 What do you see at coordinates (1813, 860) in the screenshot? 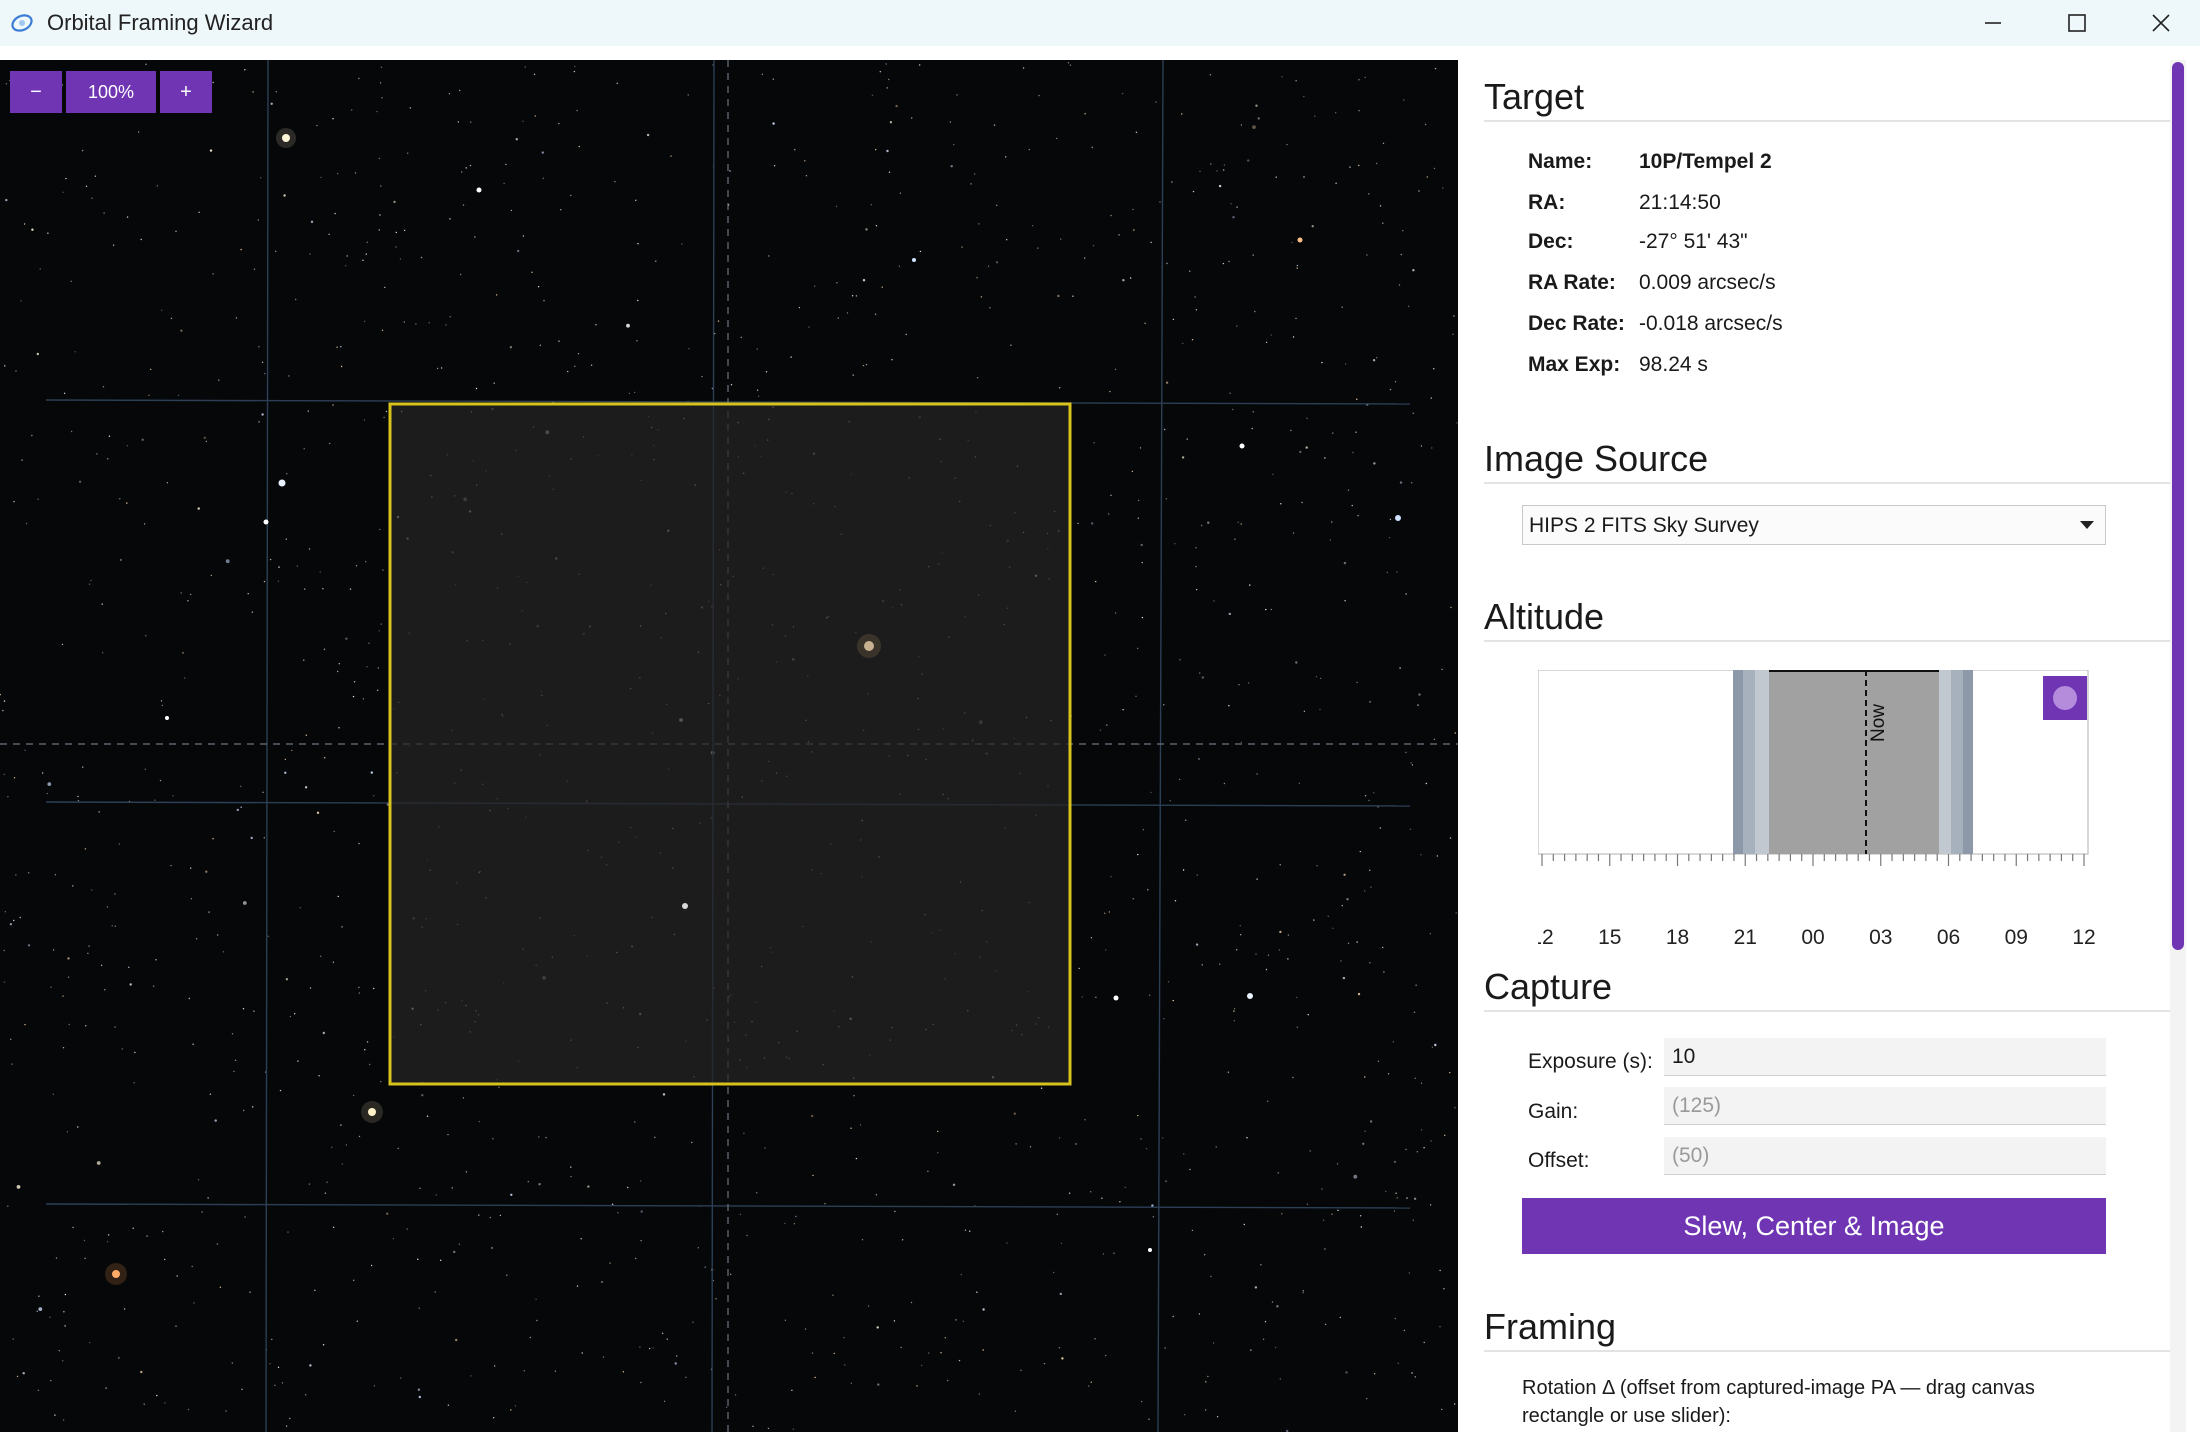
I see `minor-ticks` at bounding box center [1813, 860].